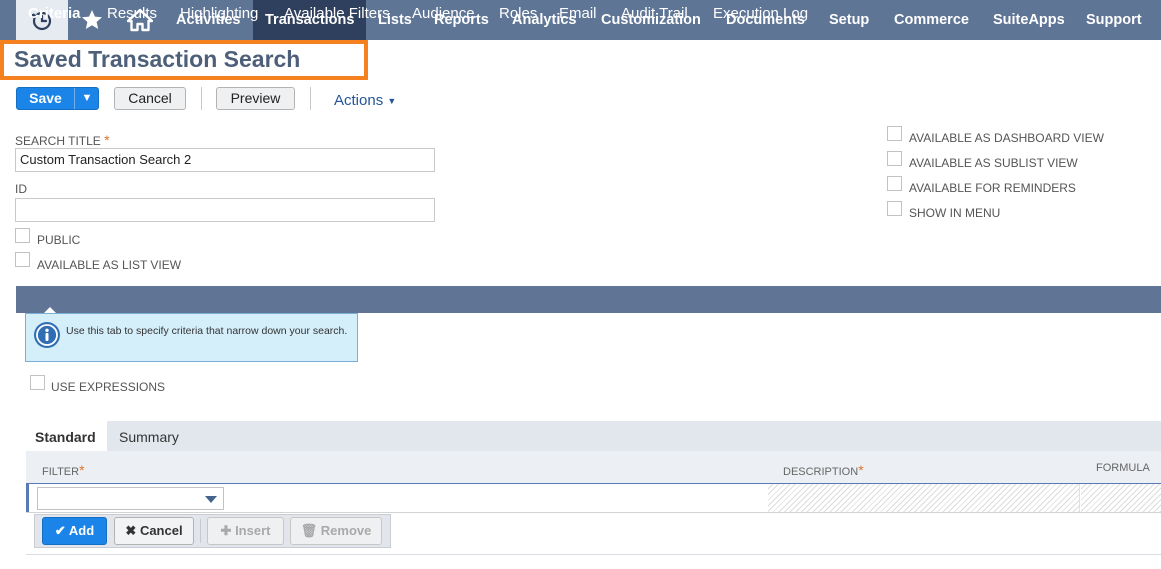  Describe the element at coordinates (92, 19) in the screenshot. I see `star-shape` at that location.